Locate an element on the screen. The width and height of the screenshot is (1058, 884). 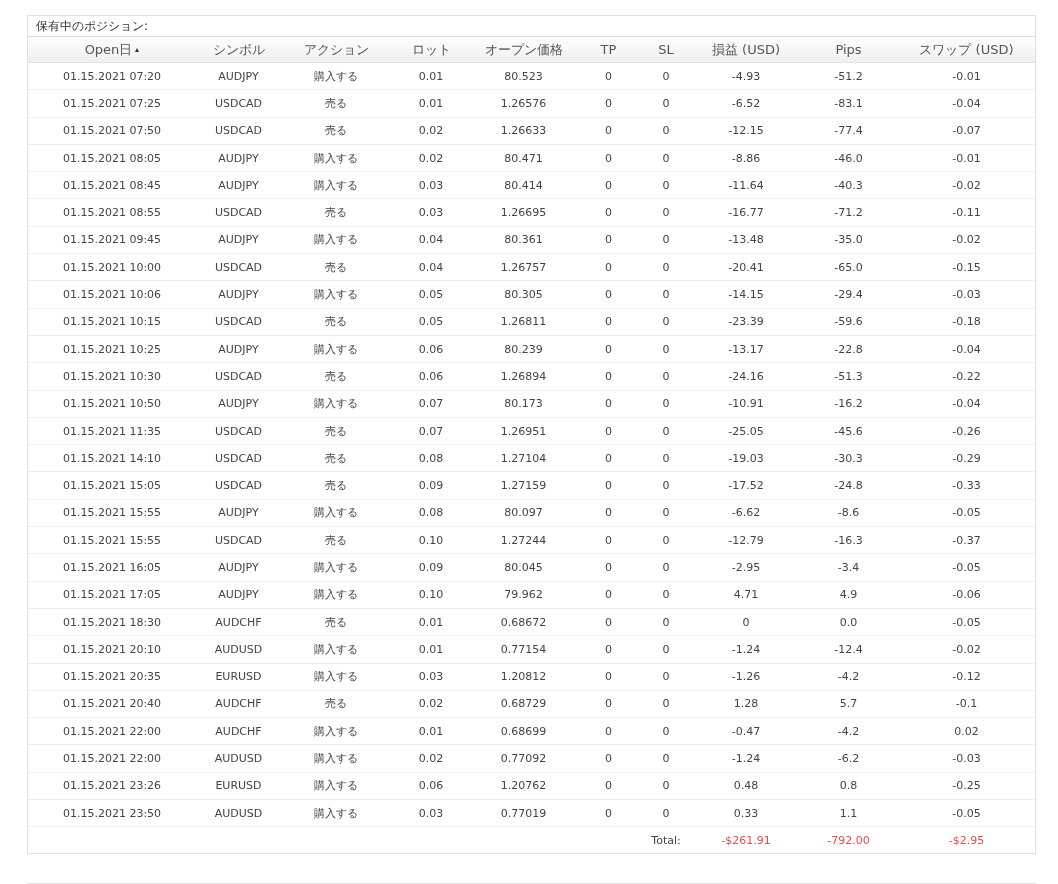
table-cell: -4.2 is located at coordinates (848, 731).